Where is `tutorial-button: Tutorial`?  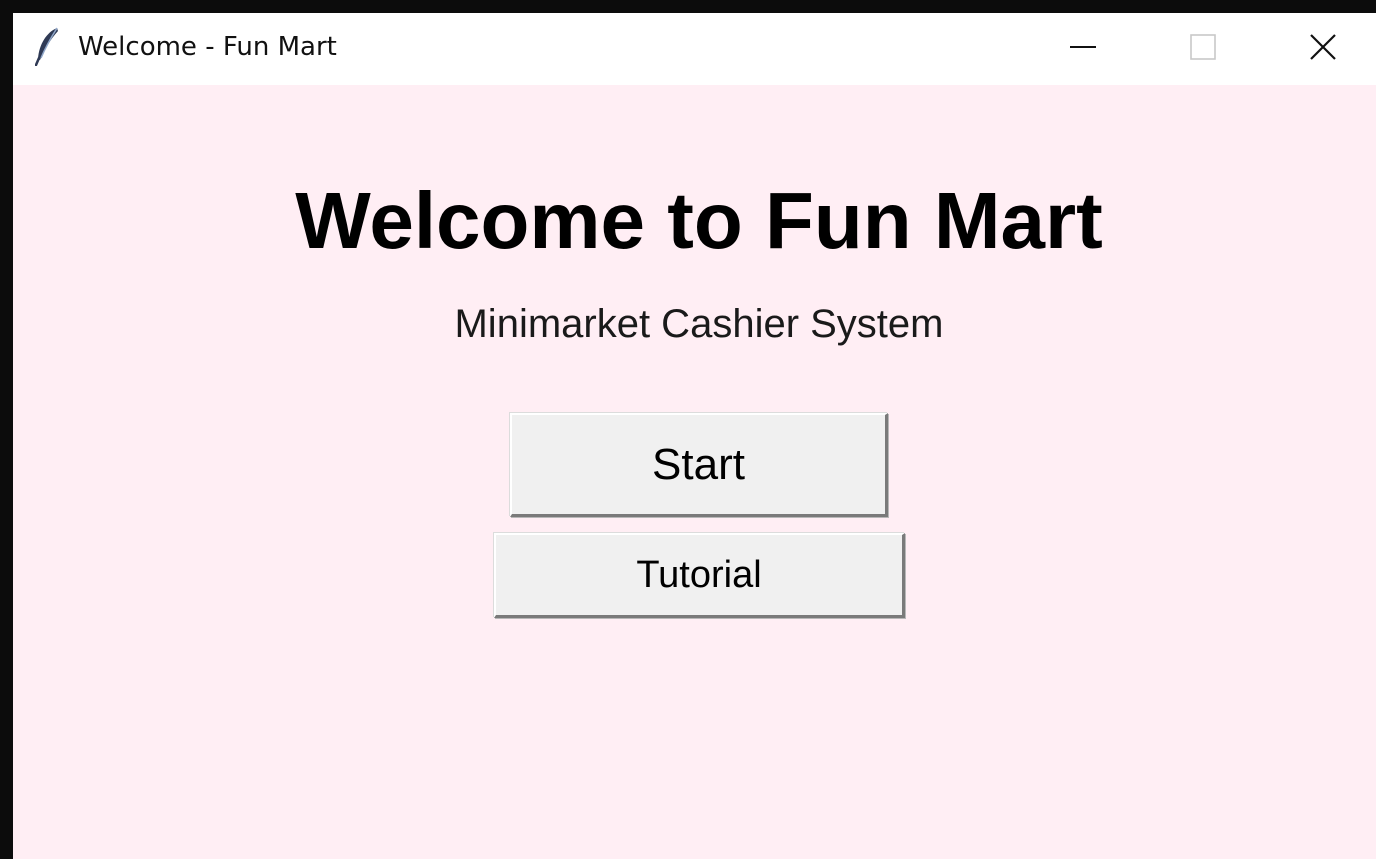
tutorial-button: Tutorial is located at coordinates (699, 575).